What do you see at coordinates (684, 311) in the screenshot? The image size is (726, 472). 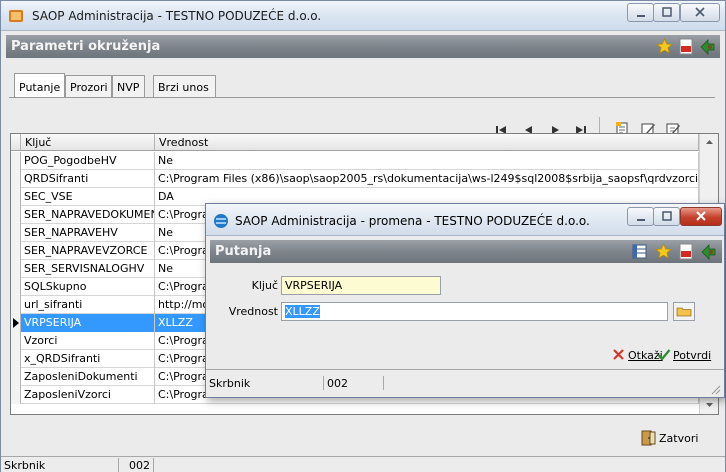 I see `browse-folder-icon` at bounding box center [684, 311].